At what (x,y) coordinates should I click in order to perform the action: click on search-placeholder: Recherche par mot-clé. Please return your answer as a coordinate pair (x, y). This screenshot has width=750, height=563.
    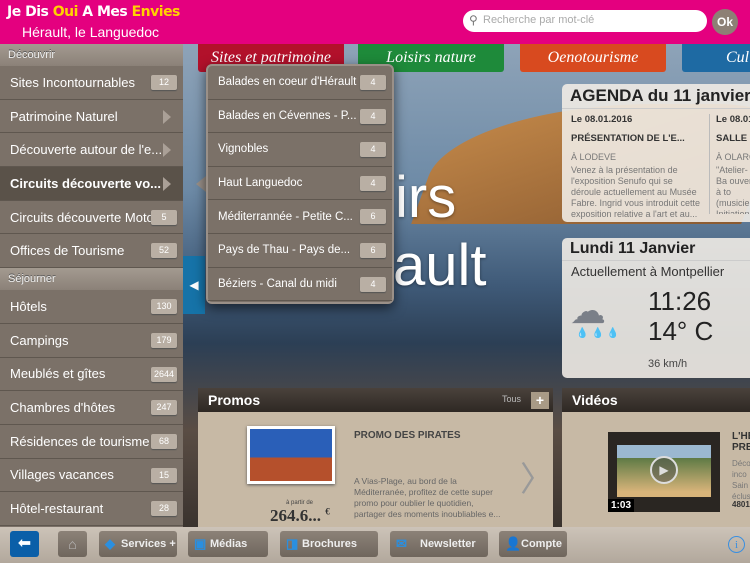
    Looking at the image, I should click on (539, 20).